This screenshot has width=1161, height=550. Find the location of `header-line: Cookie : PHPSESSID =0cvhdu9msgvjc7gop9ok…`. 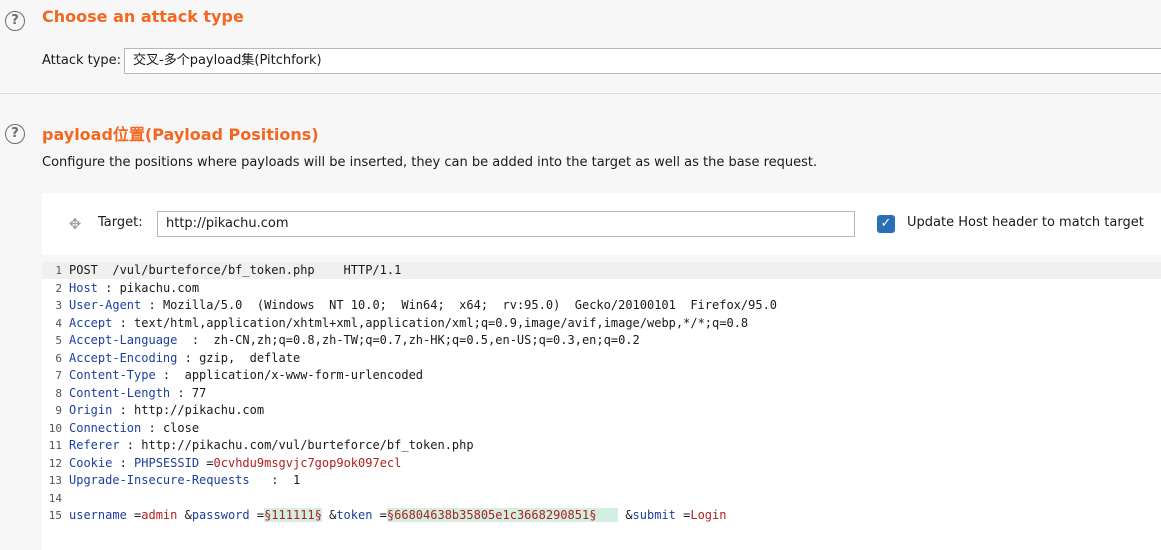

header-line: Cookie : PHPSESSID =0cvhdu9msgvjc7gop9ok… is located at coordinates (235, 463).